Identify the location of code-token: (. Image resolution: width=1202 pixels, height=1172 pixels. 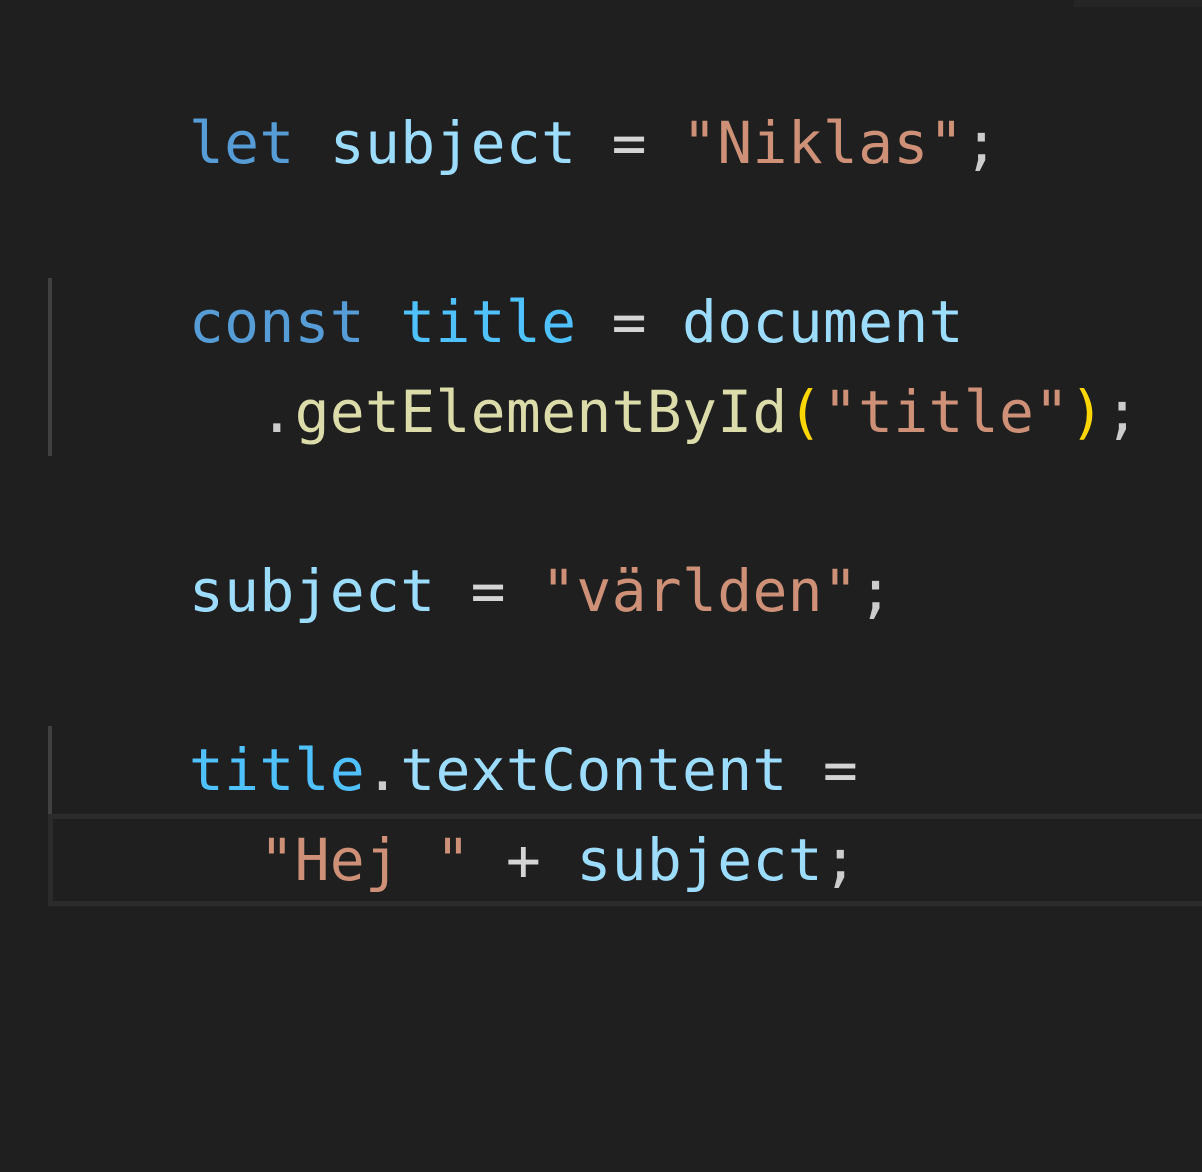
(805, 412).